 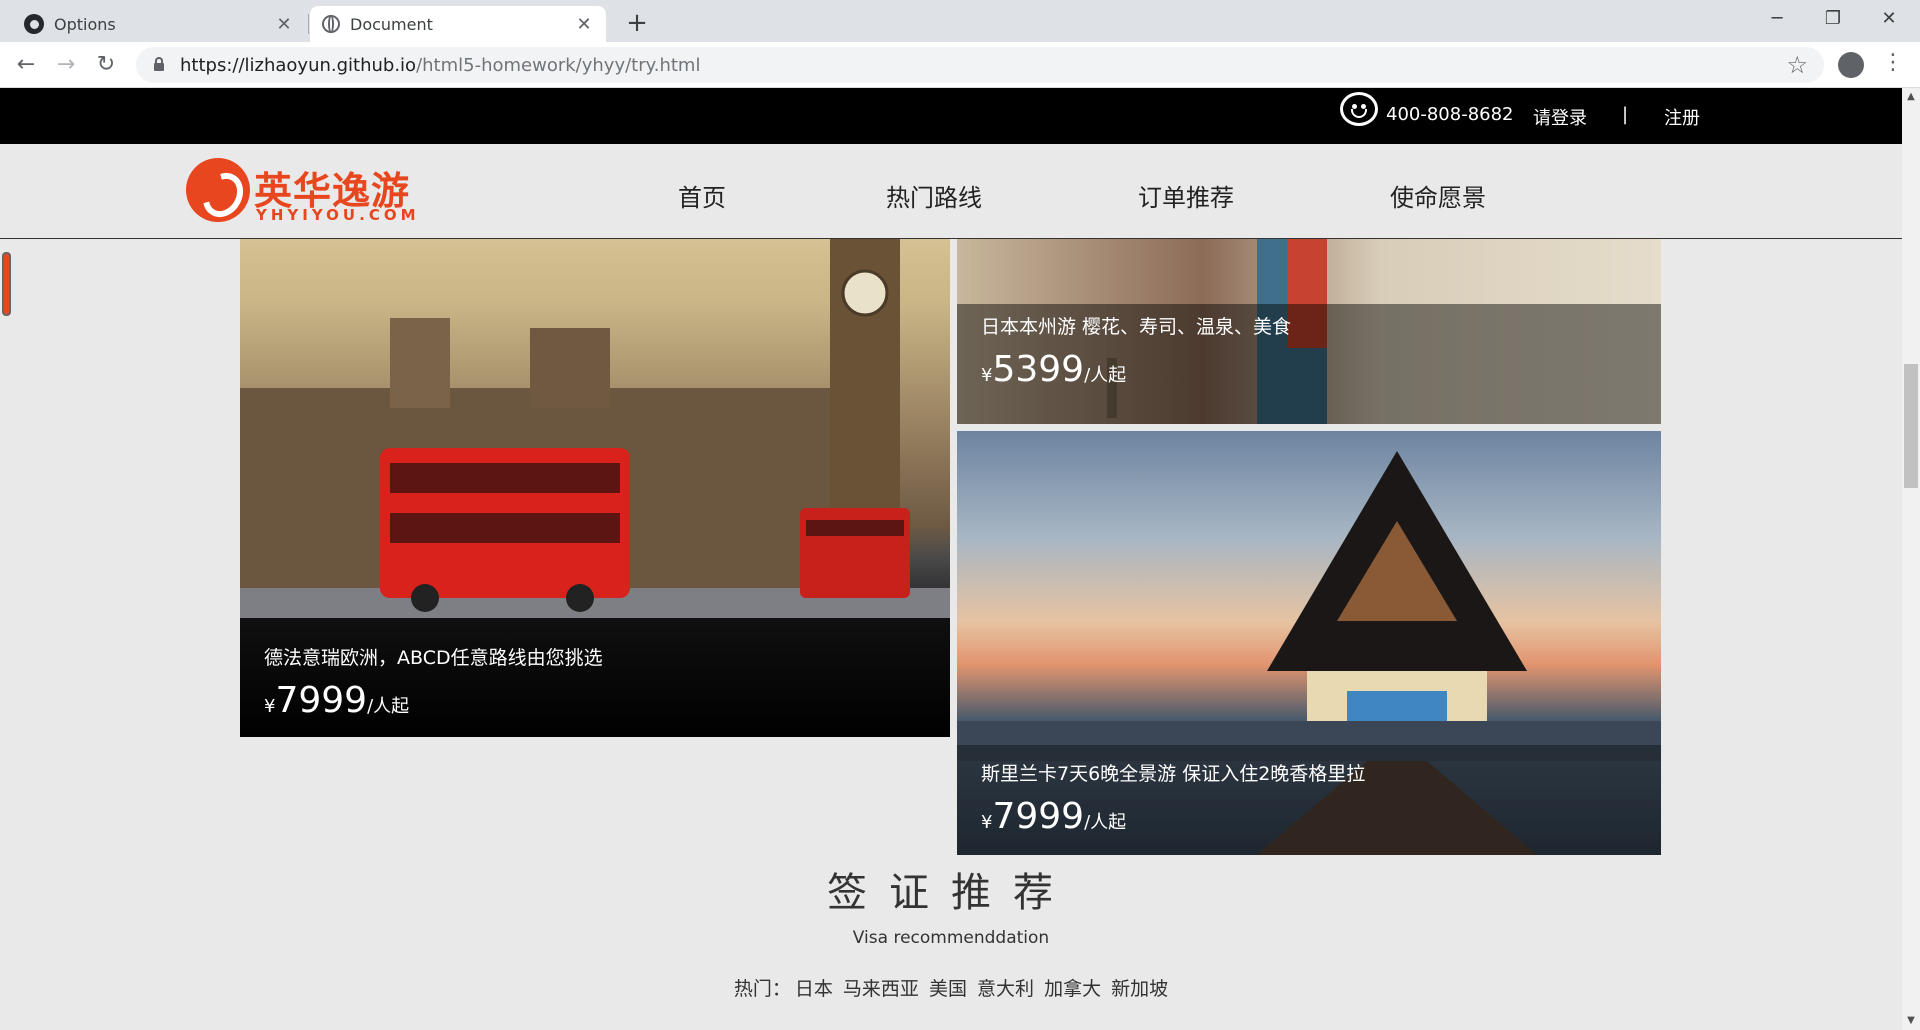 I want to click on country-link: 新加坡, so click(x=1139, y=989).